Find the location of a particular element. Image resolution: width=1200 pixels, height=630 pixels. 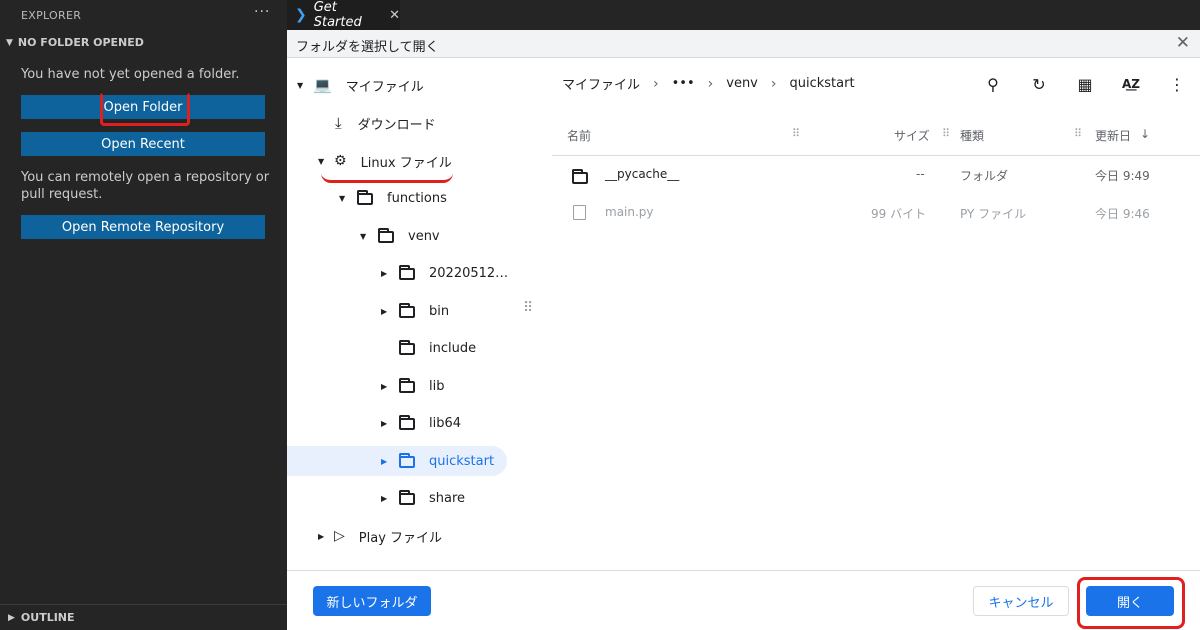

tree-item-bin: ▶ bin is located at coordinates (415, 311).